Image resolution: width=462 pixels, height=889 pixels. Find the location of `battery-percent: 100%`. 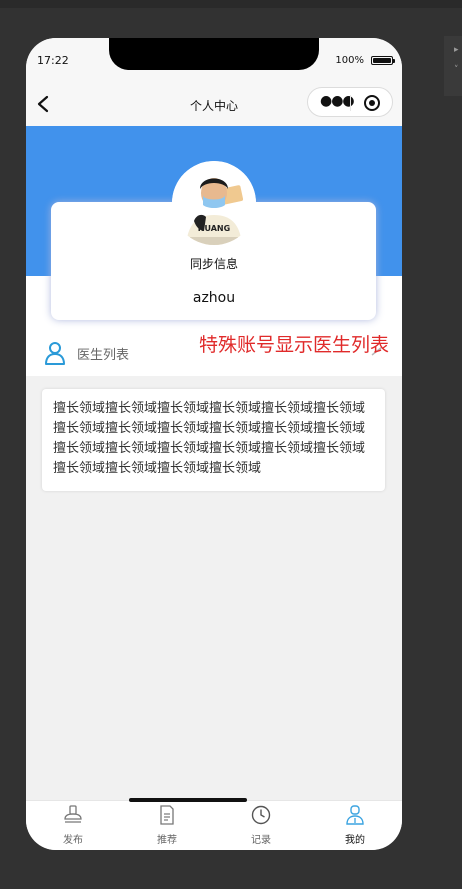

battery-percent: 100% is located at coordinates (349, 60).